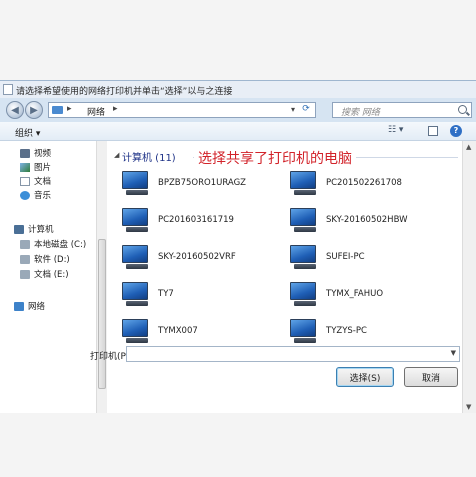 This screenshot has height=477, width=476. Describe the element at coordinates (453, 353) in the screenshot. I see `chevron-down-icon: ▼` at that location.